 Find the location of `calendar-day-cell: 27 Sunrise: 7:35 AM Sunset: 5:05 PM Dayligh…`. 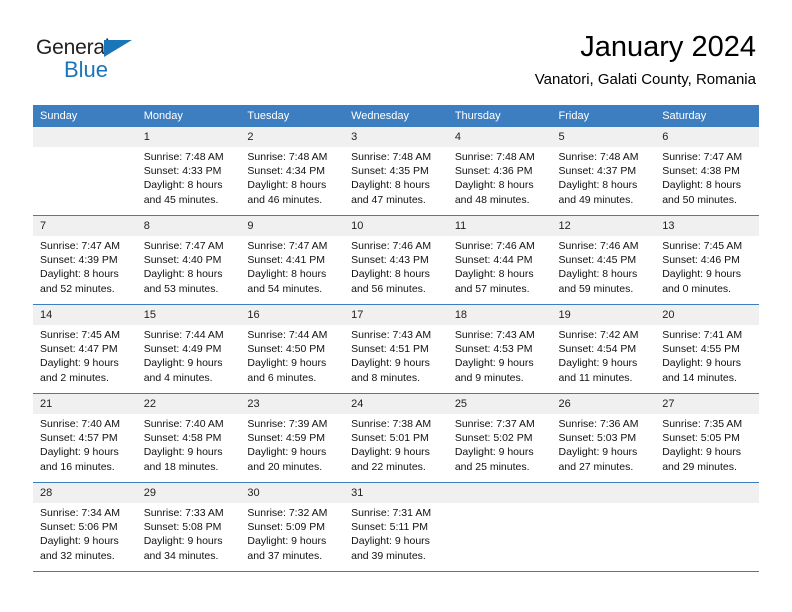

calendar-day-cell: 27 Sunrise: 7:35 AM Sunset: 5:05 PM Dayligh… is located at coordinates (707, 438).